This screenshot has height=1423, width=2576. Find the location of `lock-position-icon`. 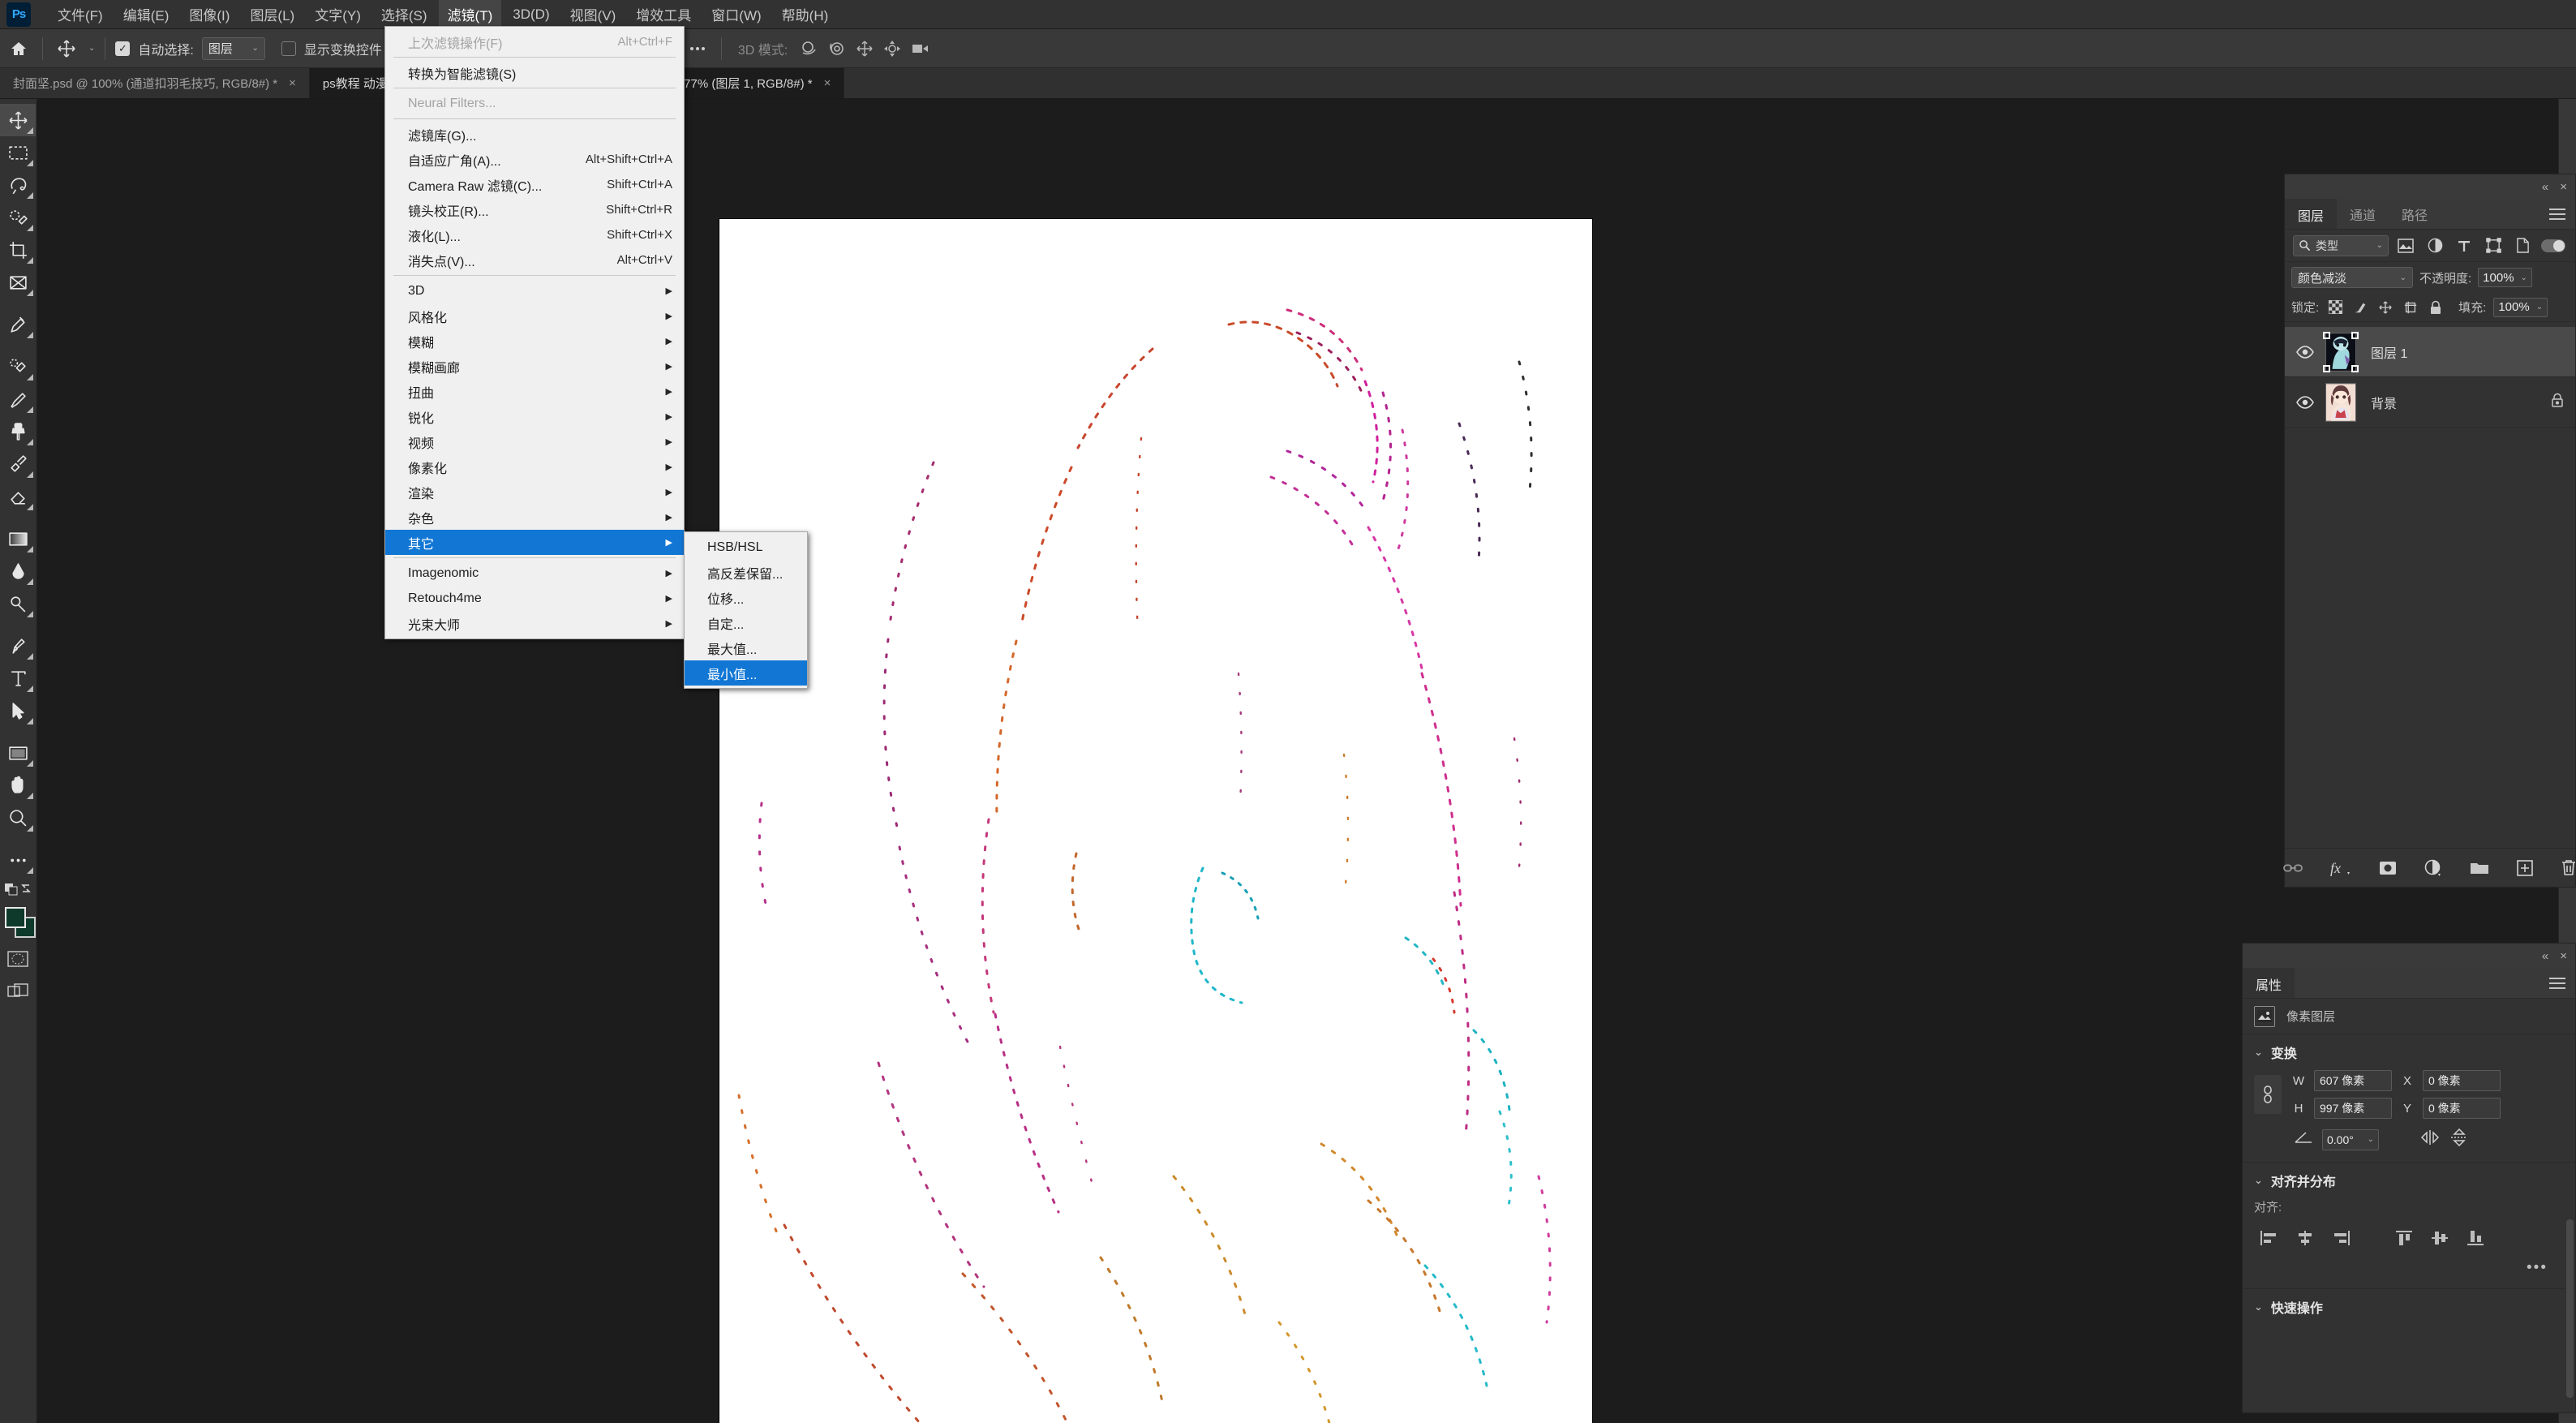

lock-position-icon is located at coordinates (2385, 307).